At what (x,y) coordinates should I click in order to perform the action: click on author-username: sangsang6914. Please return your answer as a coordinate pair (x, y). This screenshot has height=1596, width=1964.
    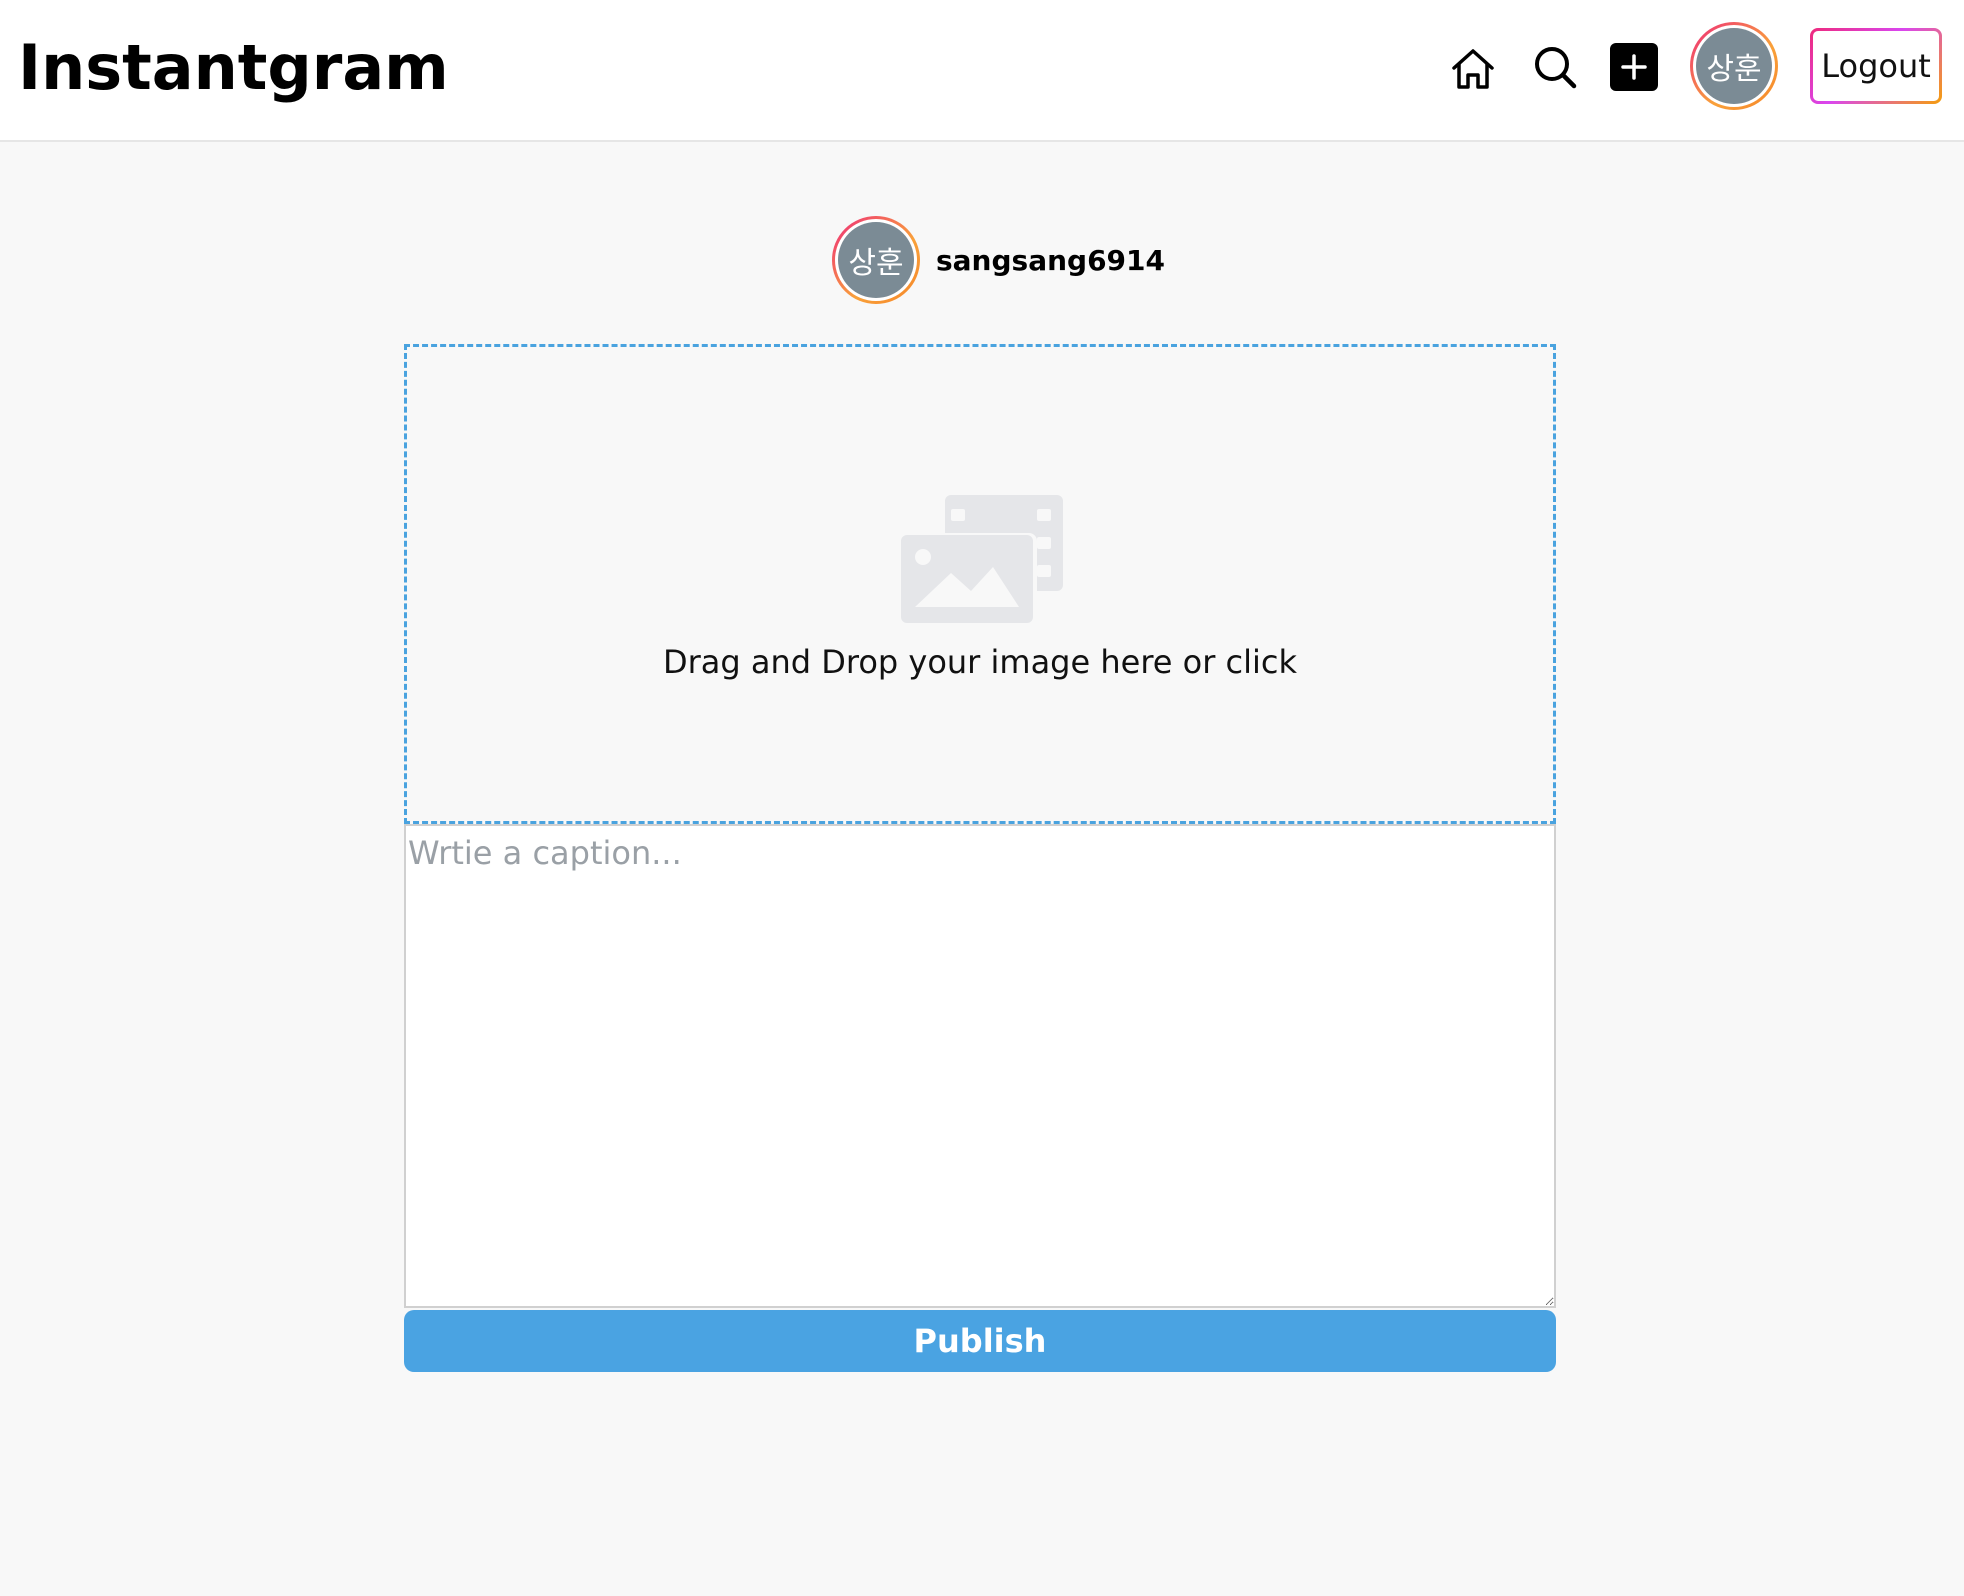
    Looking at the image, I should click on (1051, 260).